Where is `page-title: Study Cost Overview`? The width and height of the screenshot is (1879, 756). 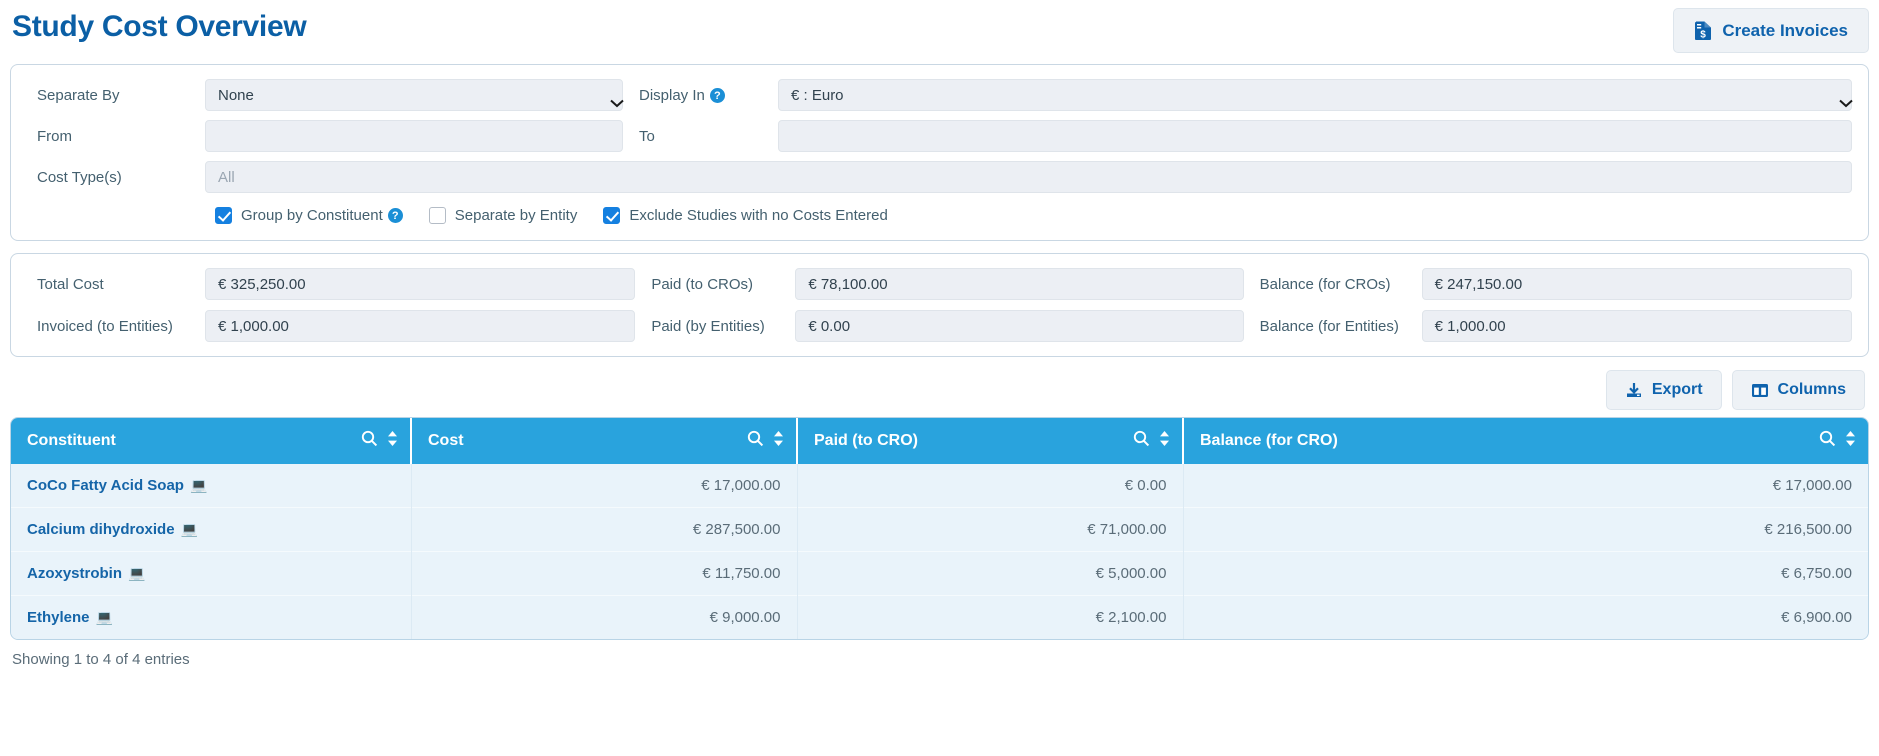
page-title: Study Cost Overview is located at coordinates (159, 26).